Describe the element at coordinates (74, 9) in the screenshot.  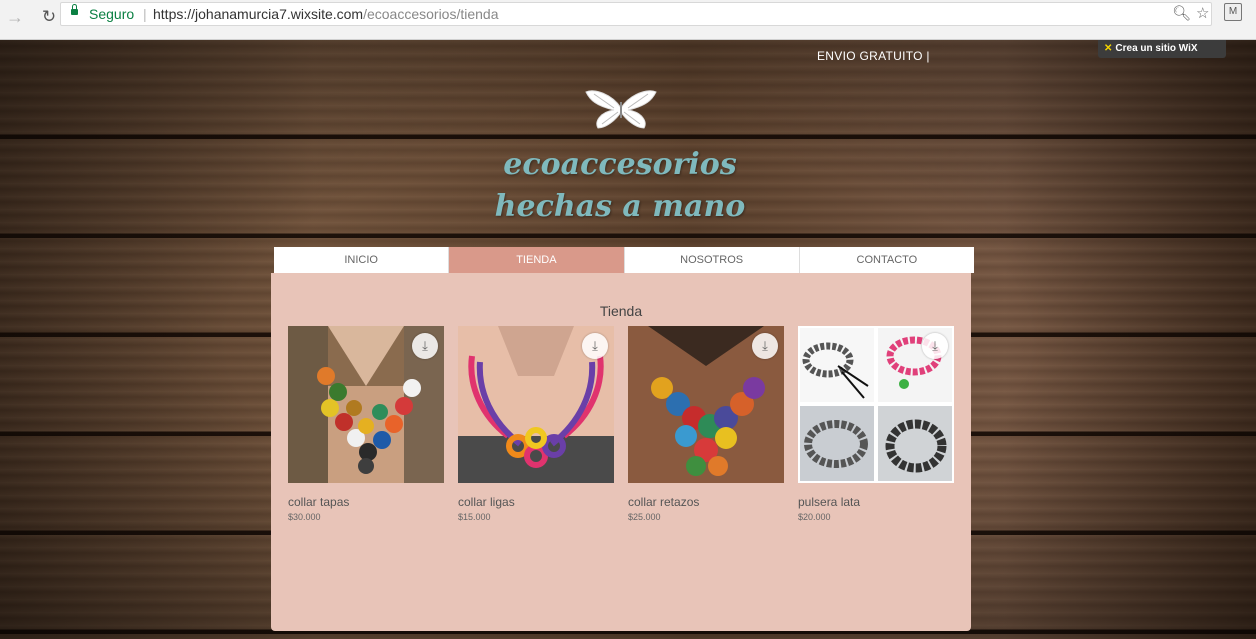
I see `lock-icon` at that location.